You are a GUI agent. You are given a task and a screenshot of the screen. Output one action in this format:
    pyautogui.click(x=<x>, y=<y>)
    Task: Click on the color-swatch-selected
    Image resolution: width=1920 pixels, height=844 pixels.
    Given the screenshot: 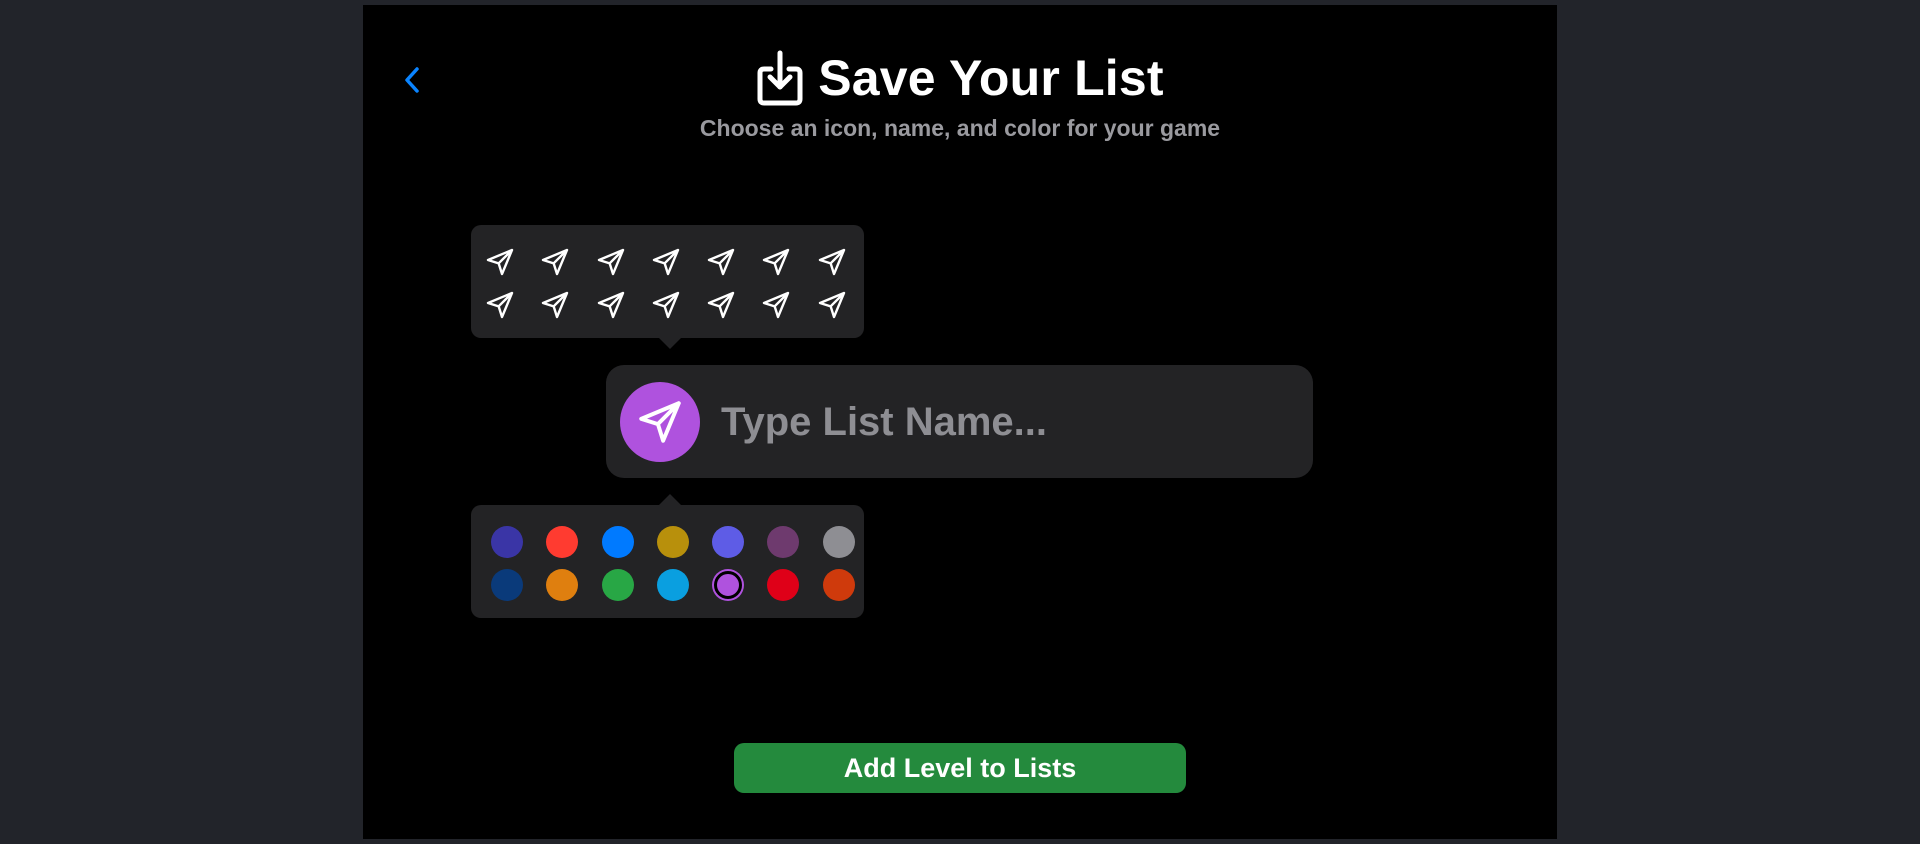 What is the action you would take?
    pyautogui.click(x=728, y=585)
    